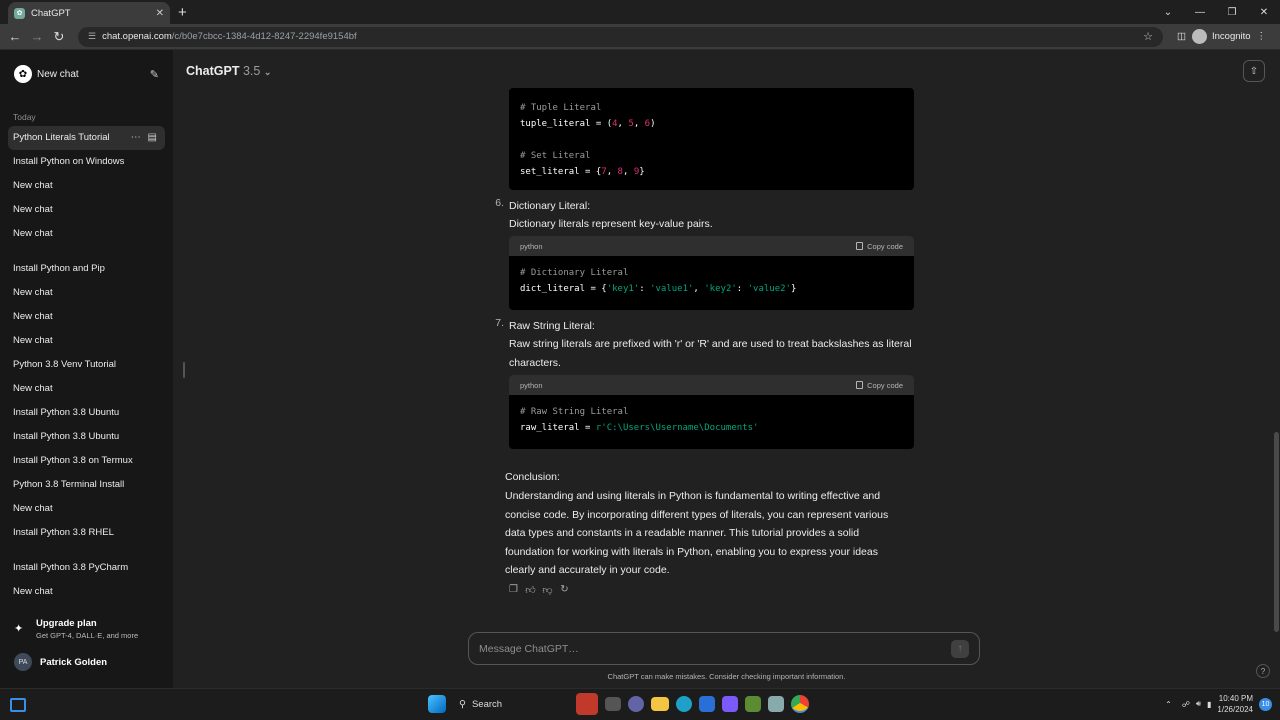  What do you see at coordinates (1265, 704) in the screenshot?
I see `notification-badge: 10` at bounding box center [1265, 704].